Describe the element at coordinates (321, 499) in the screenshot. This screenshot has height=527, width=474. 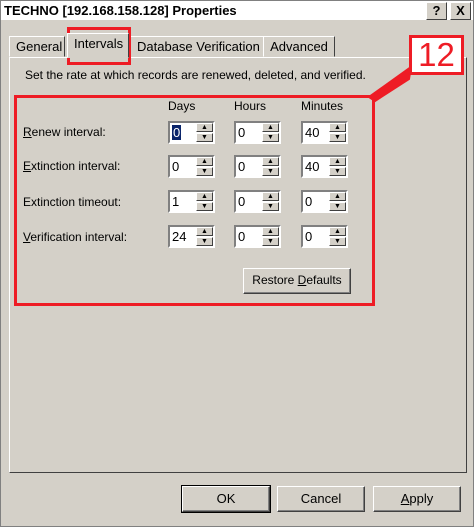
I see `cancel-button: Cancel` at that location.